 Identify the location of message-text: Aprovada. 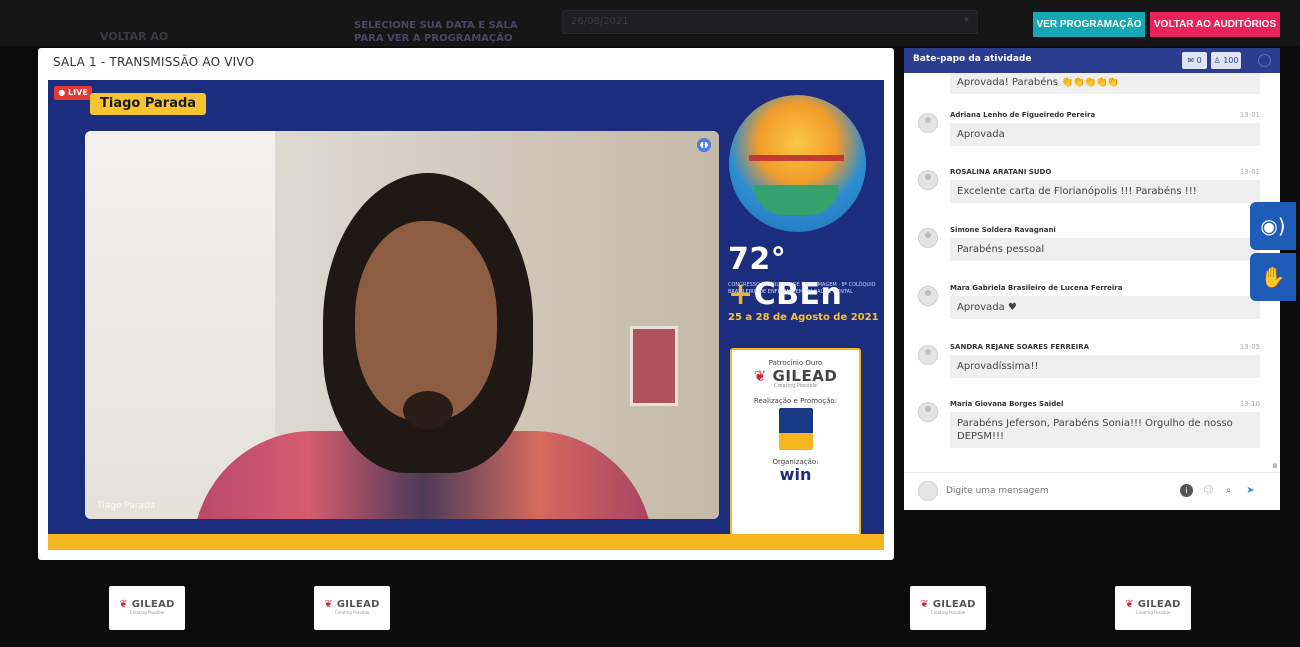
(1105, 134).